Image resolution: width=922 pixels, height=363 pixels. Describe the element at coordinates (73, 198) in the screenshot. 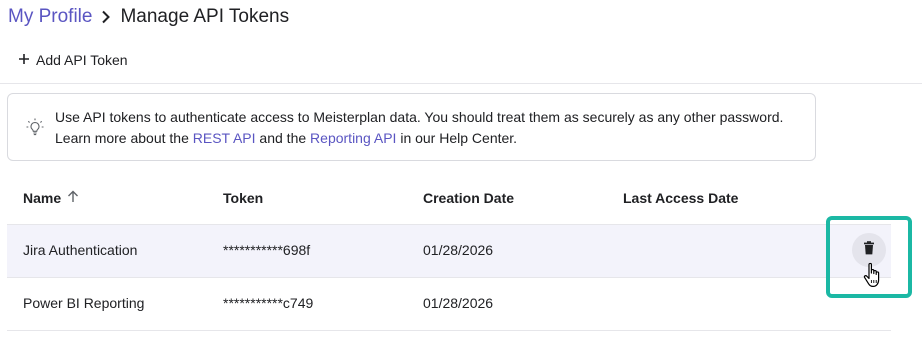

I see `arrow-up-sort-icon` at that location.